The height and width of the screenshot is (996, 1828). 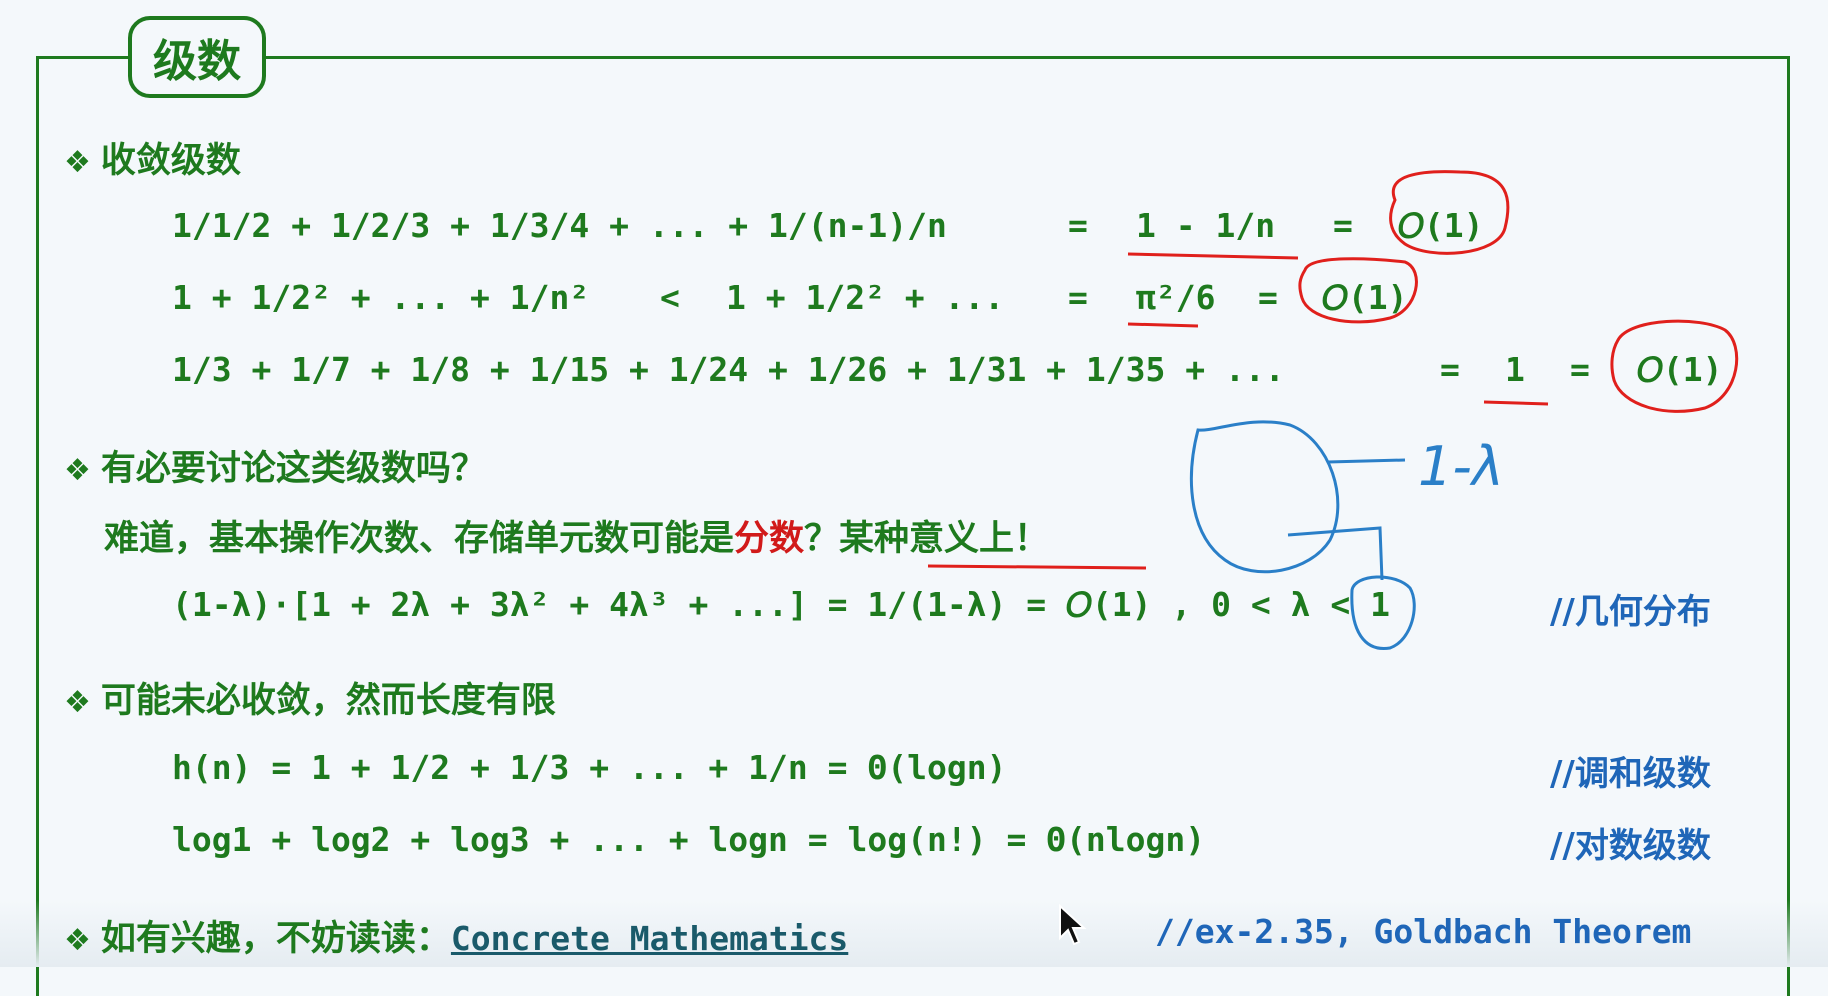 What do you see at coordinates (1365, 297) in the screenshot?
I see `row2-result: 𝑂(1)` at bounding box center [1365, 297].